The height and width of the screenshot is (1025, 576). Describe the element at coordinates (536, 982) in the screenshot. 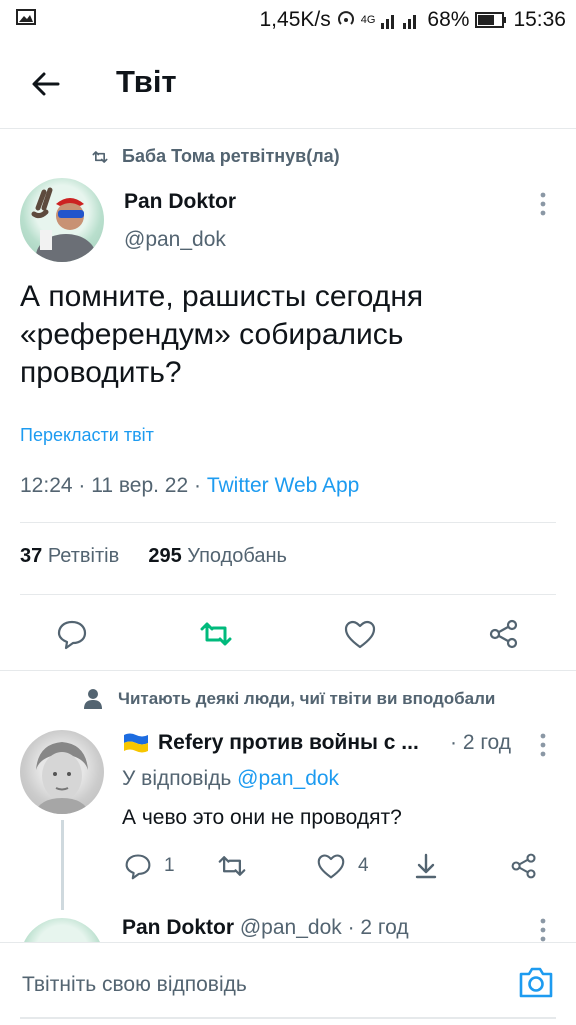

I see `camera-icon` at that location.